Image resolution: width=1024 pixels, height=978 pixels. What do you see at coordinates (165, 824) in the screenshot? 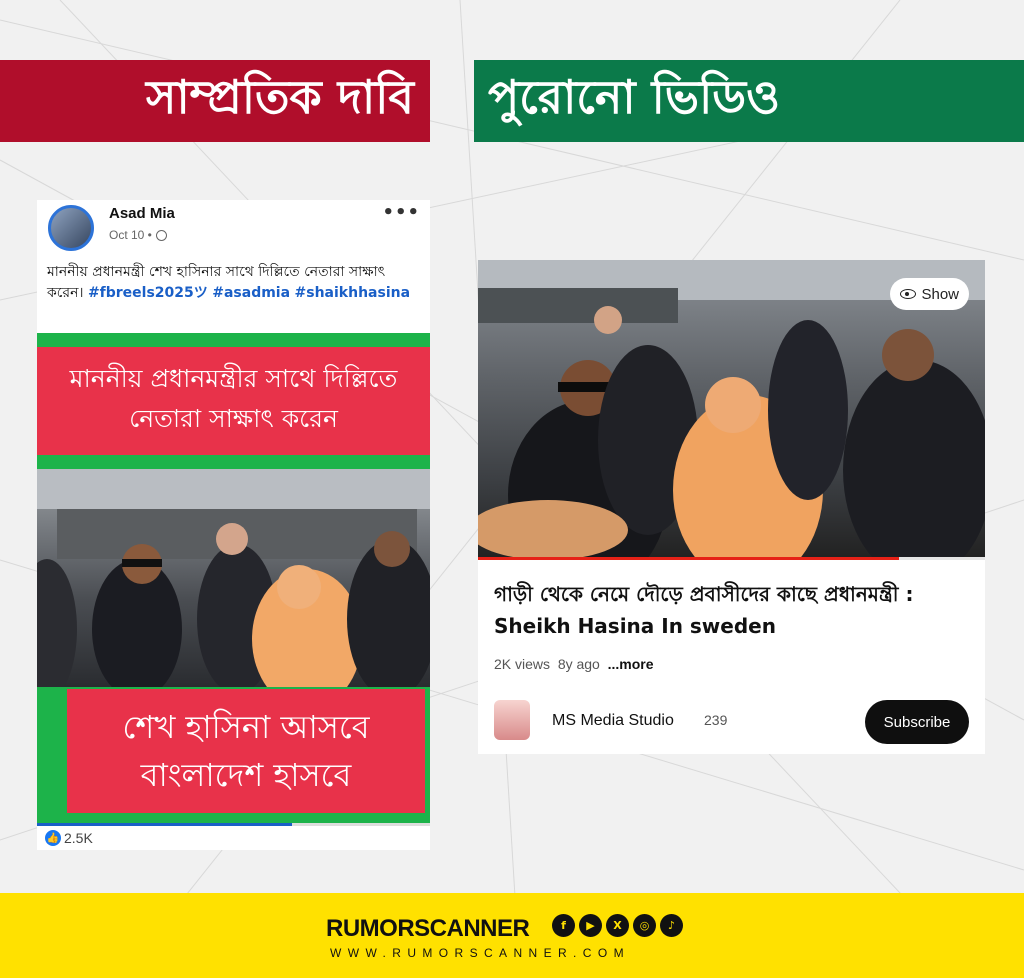
I see `reel-progress-fill` at bounding box center [165, 824].